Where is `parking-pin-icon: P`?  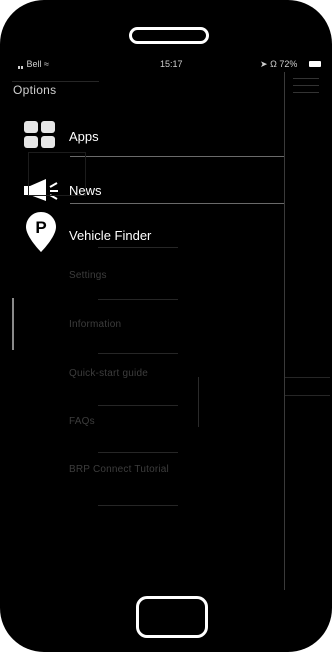
parking-pin-icon: P is located at coordinates (41, 232).